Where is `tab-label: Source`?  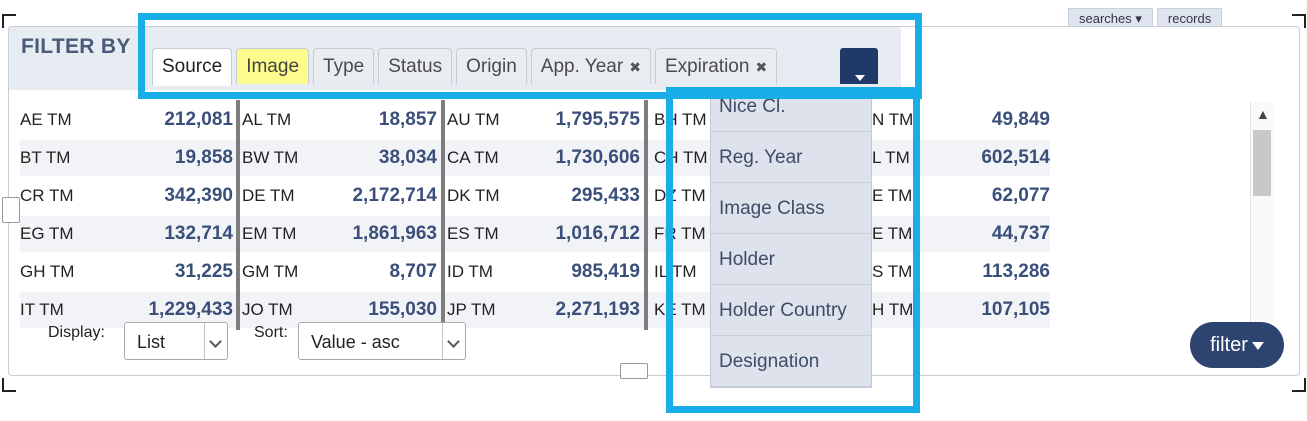
tab-label: Source is located at coordinates (192, 66).